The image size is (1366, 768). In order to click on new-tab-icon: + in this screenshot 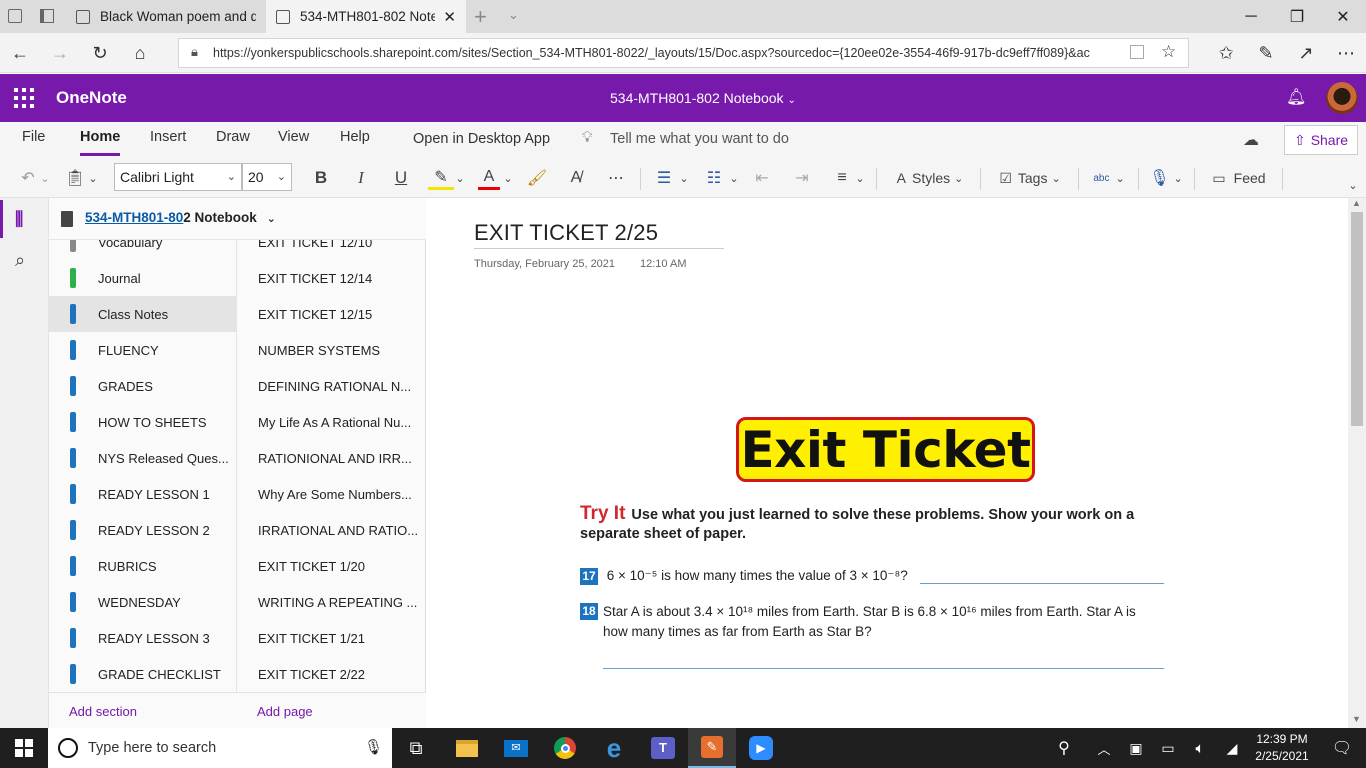, I will do `click(480, 17)`.